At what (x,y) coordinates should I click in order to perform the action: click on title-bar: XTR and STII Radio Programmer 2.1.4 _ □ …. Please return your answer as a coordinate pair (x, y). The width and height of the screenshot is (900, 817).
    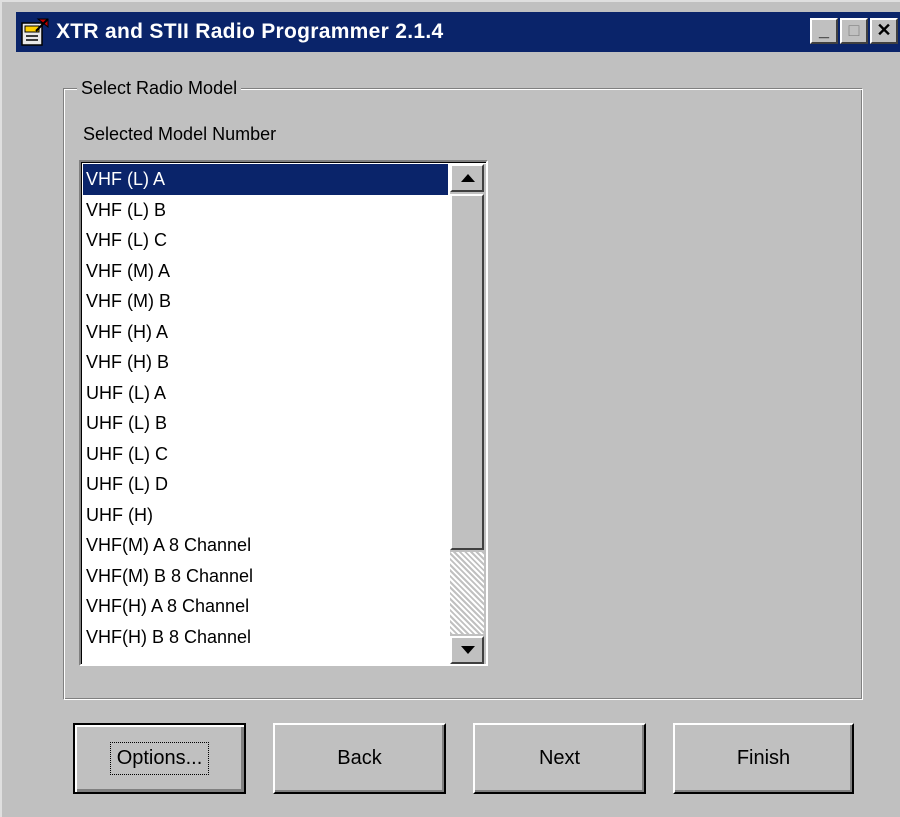
    Looking at the image, I should click on (458, 32).